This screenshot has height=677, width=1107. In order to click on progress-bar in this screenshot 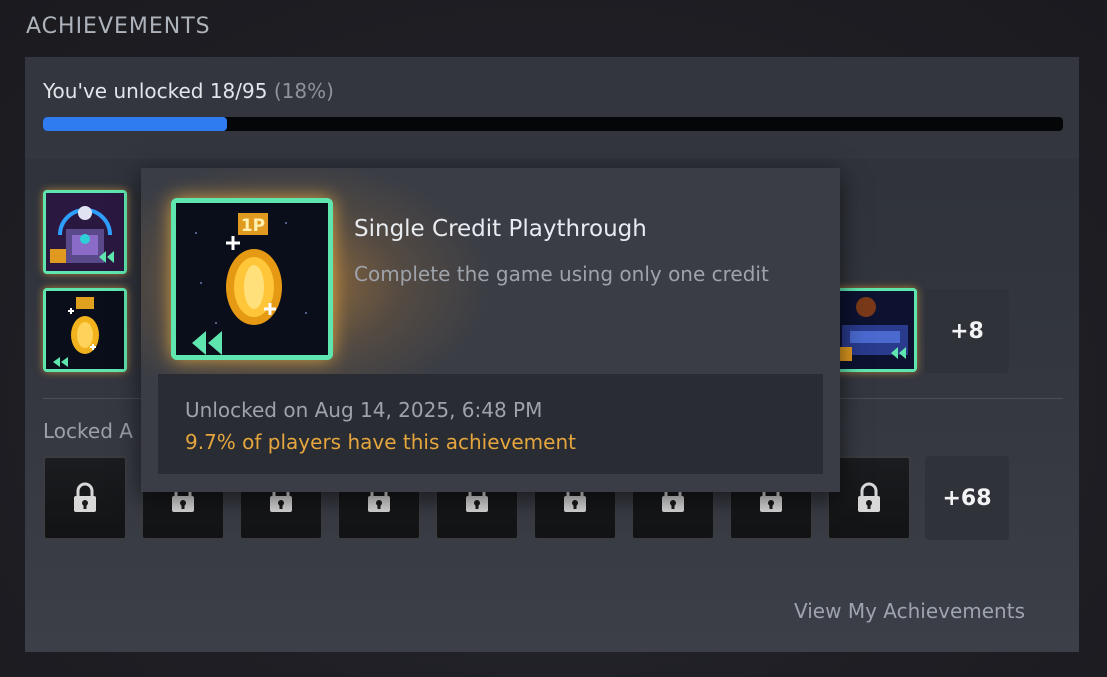, I will do `click(553, 124)`.